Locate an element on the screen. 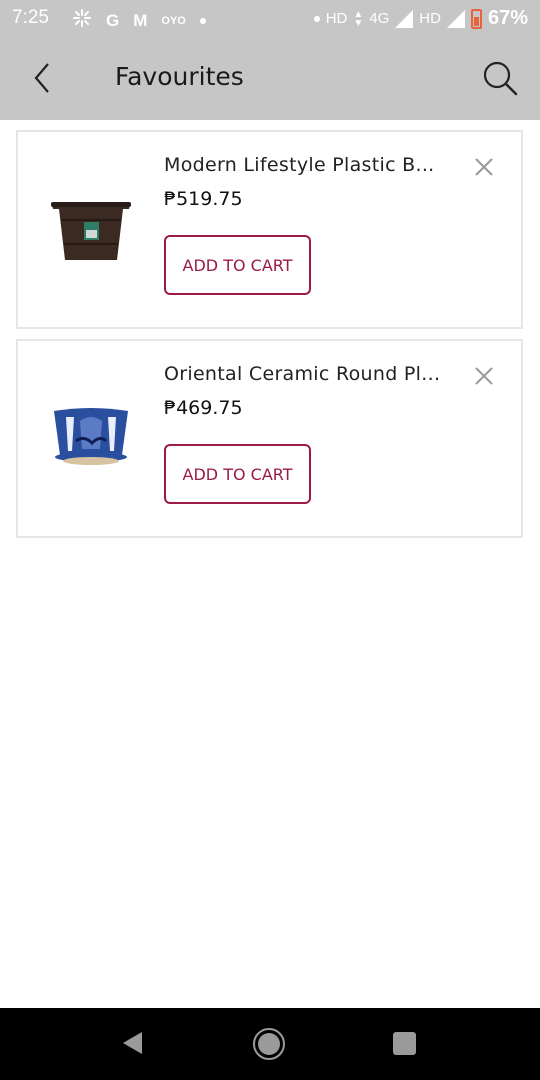 The image size is (540, 1080). data-arrows-icon: ▲ ▼ is located at coordinates (358, 18).